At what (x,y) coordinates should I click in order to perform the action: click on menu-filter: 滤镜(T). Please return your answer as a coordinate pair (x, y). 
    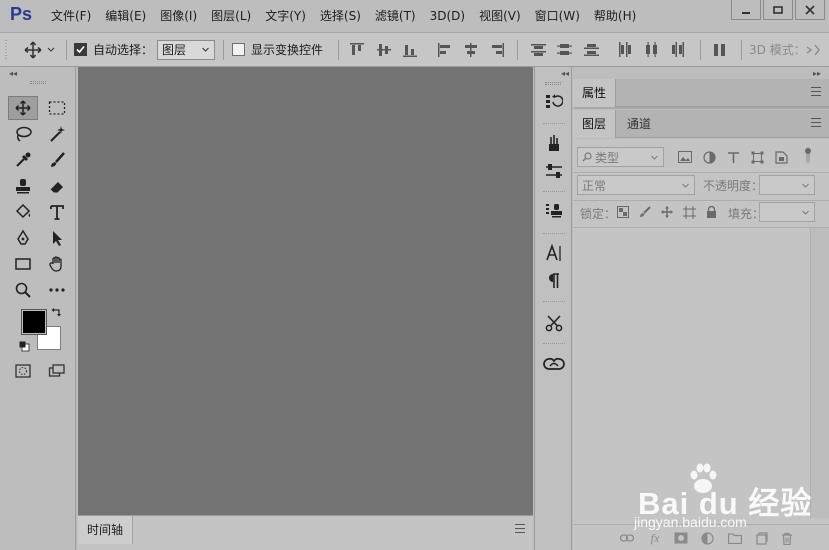
    Looking at the image, I should click on (395, 16).